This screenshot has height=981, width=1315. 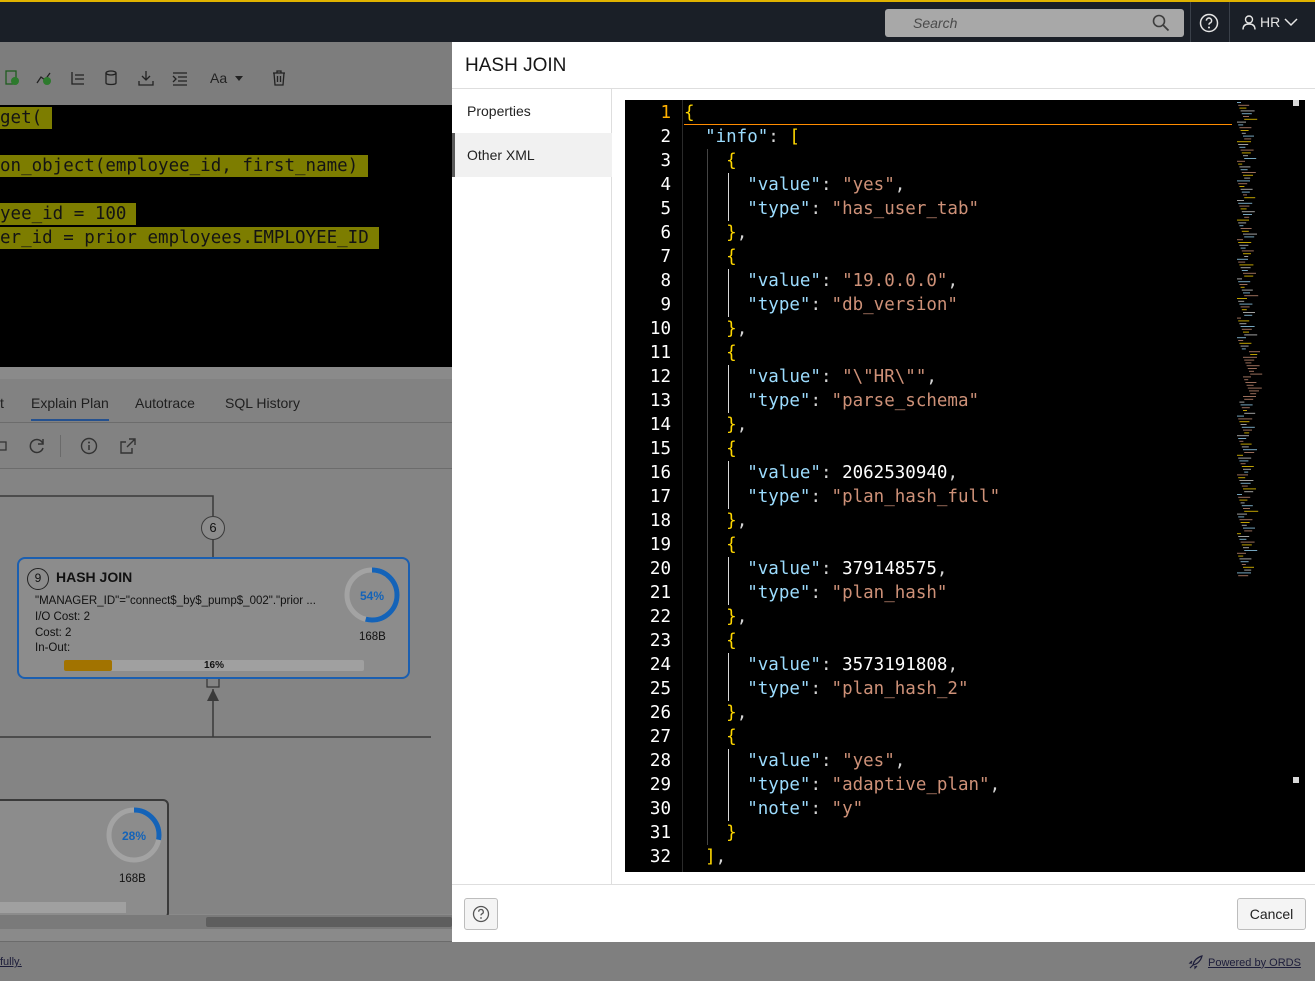 I want to click on format-icon, so click(x=180, y=78).